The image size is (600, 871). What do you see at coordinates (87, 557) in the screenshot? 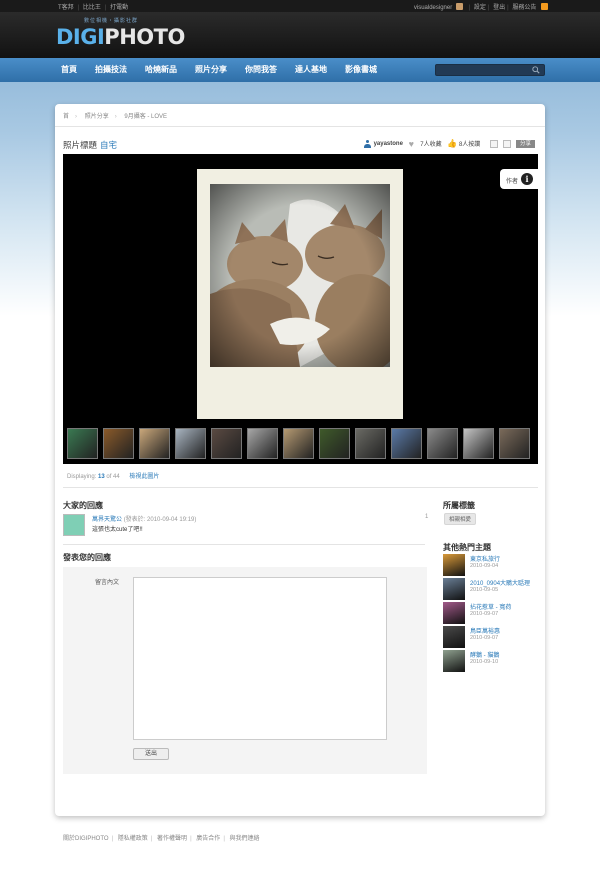
I see `reply-heading: 發表您的回應` at bounding box center [87, 557].